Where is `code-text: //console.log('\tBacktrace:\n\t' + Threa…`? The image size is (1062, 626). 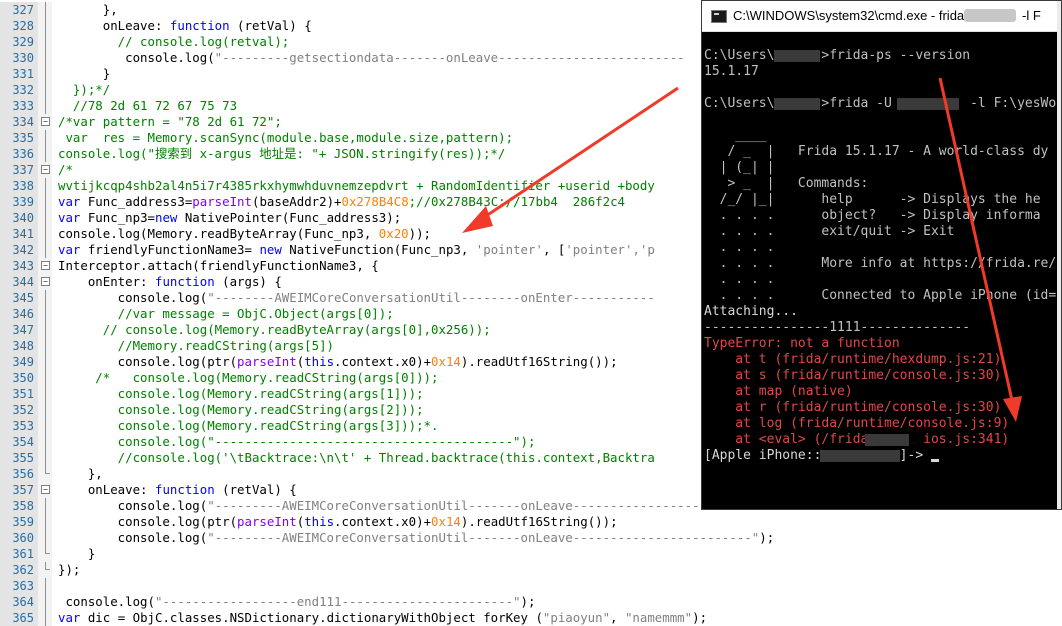 code-text: //console.log('\tBacktrace:\n\t' + Threa… is located at coordinates (356, 458).